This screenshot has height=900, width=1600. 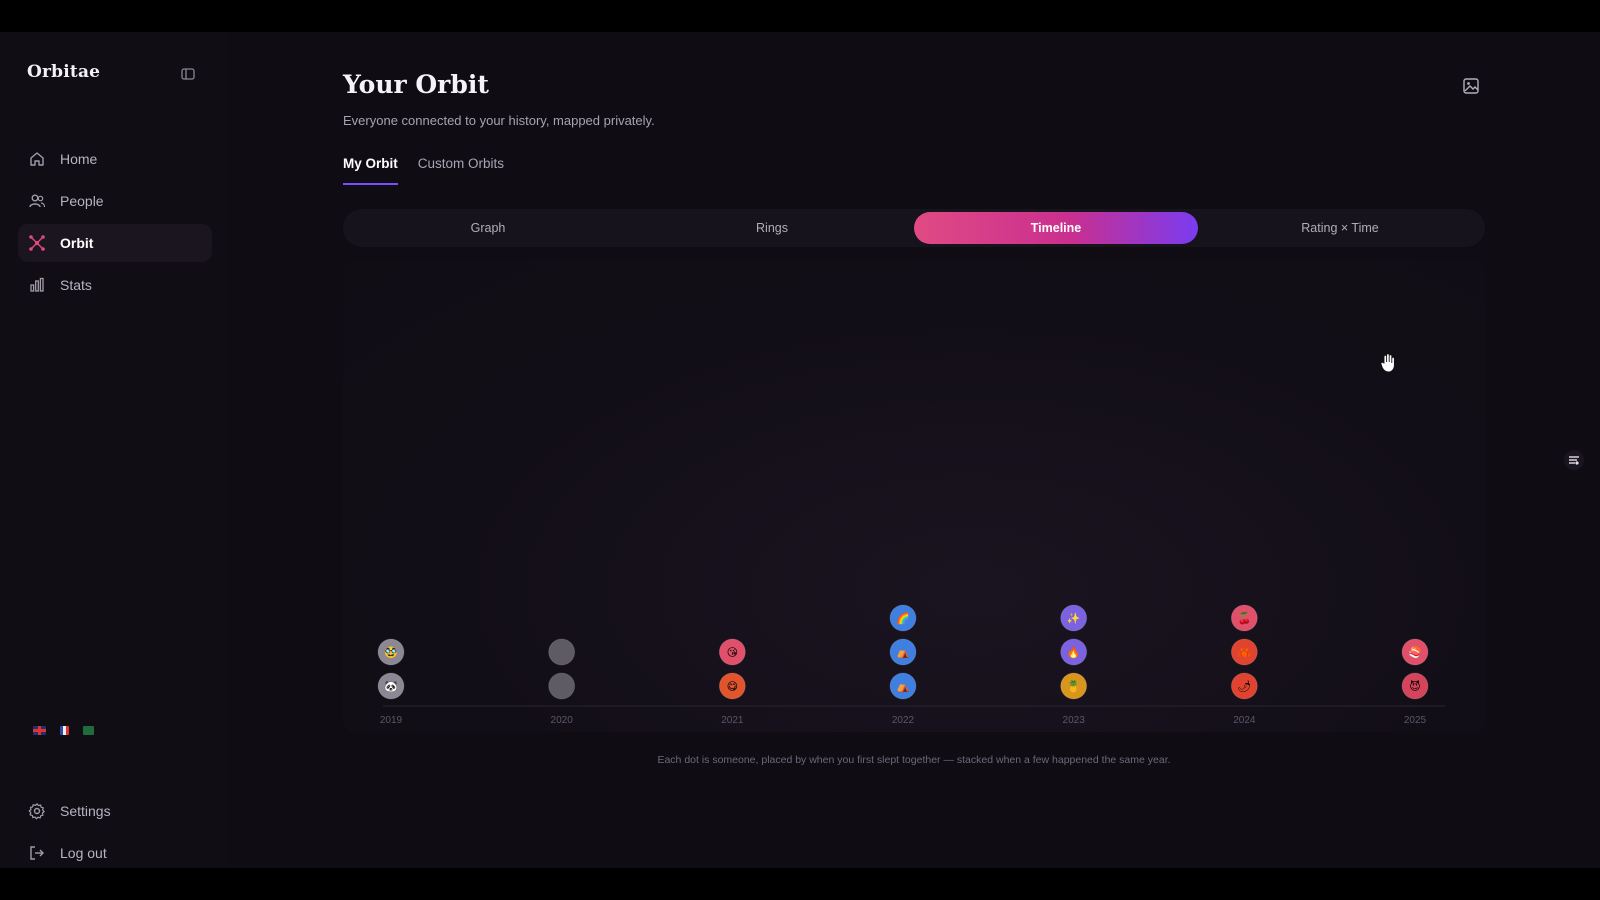 What do you see at coordinates (63, 72) in the screenshot?
I see `brand-logo: Orbitae` at bounding box center [63, 72].